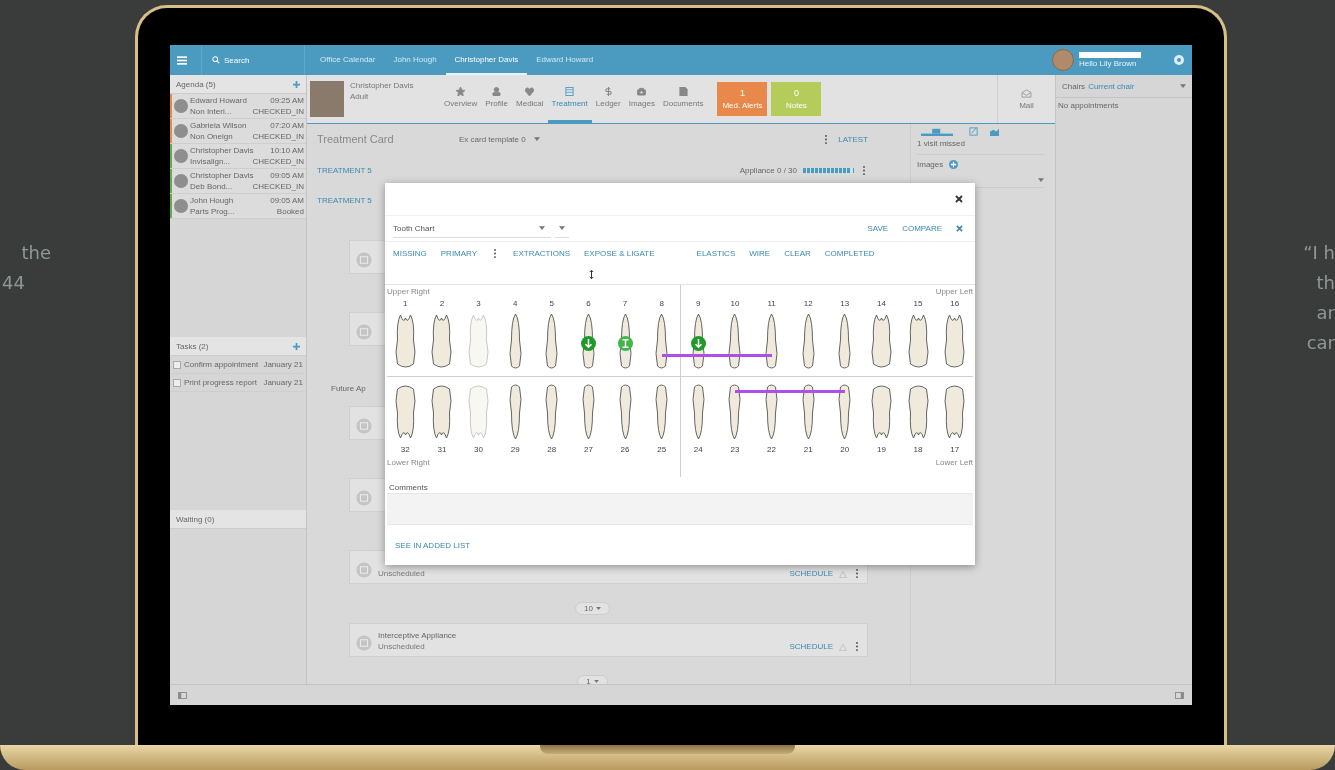 The width and height of the screenshot is (1335, 770). I want to click on tooth-number: 21, so click(808, 449).